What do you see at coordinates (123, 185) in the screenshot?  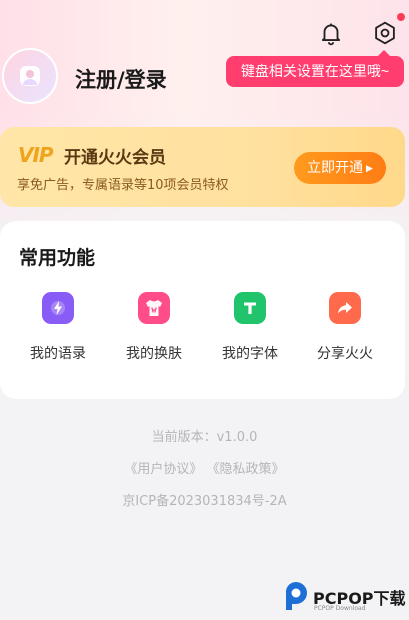 I see `vip-subtitle: 享免广告，专属语录等10项会员特权` at bounding box center [123, 185].